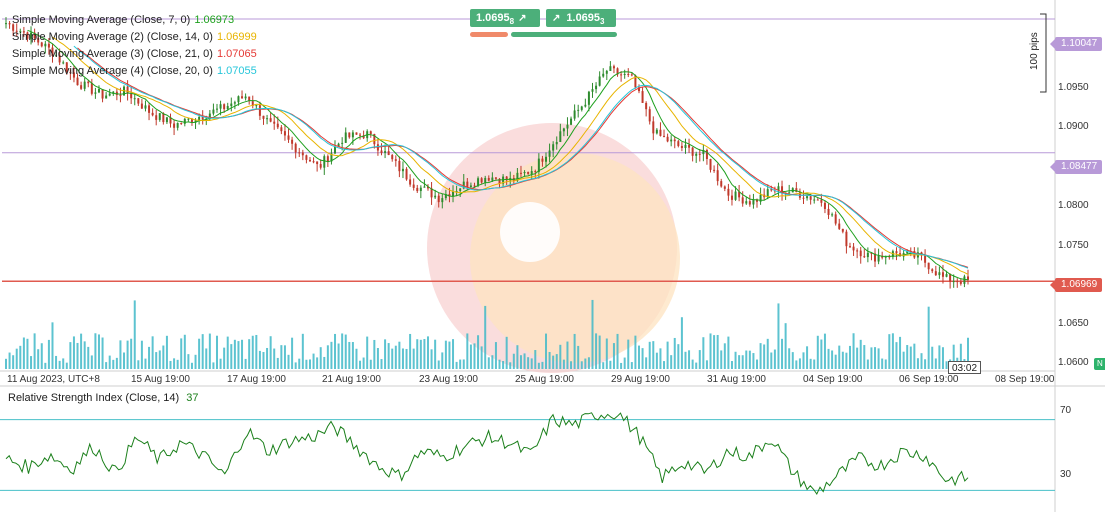 This screenshot has height=512, width=1105. I want to click on buy-button: ↗ 1.06953, so click(581, 18).